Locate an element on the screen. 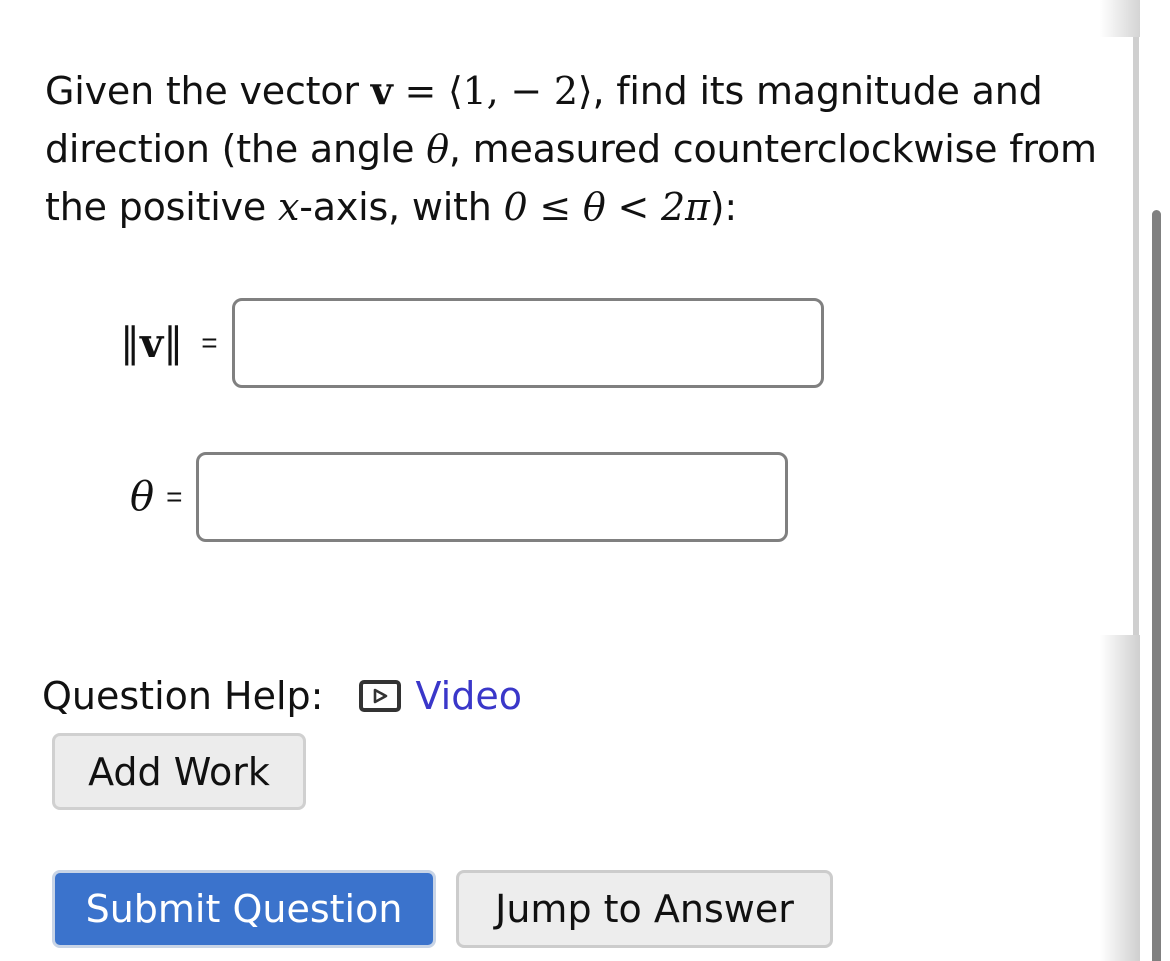  video-help-link: Video is located at coordinates (440, 696).